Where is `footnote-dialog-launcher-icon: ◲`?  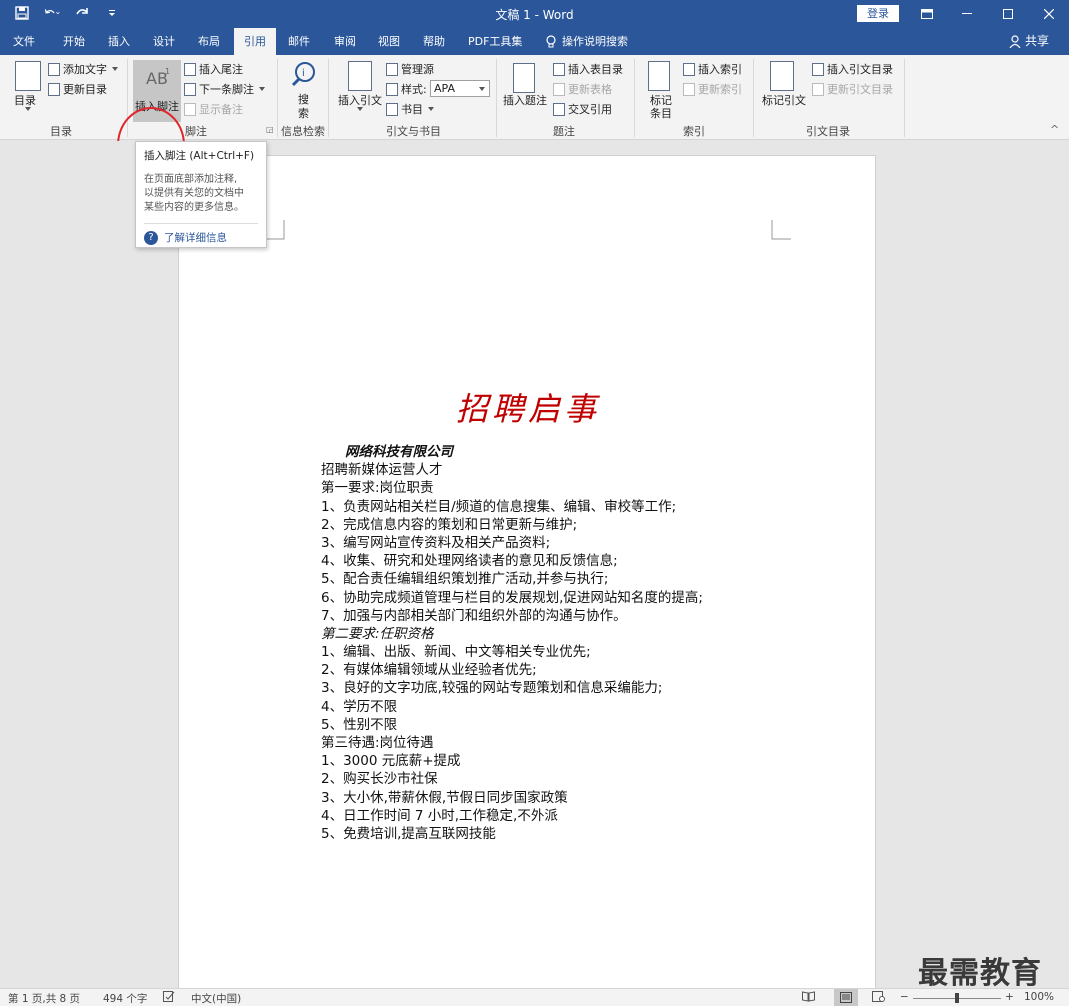
footnote-dialog-launcher-icon: ◲ is located at coordinates (270, 129).